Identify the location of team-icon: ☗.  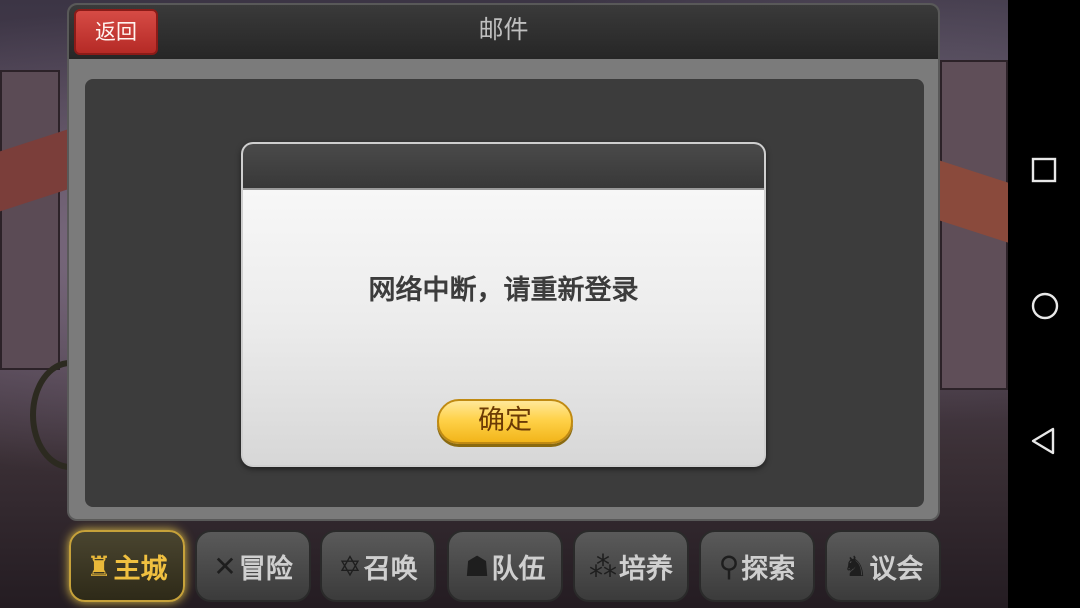
(477, 566).